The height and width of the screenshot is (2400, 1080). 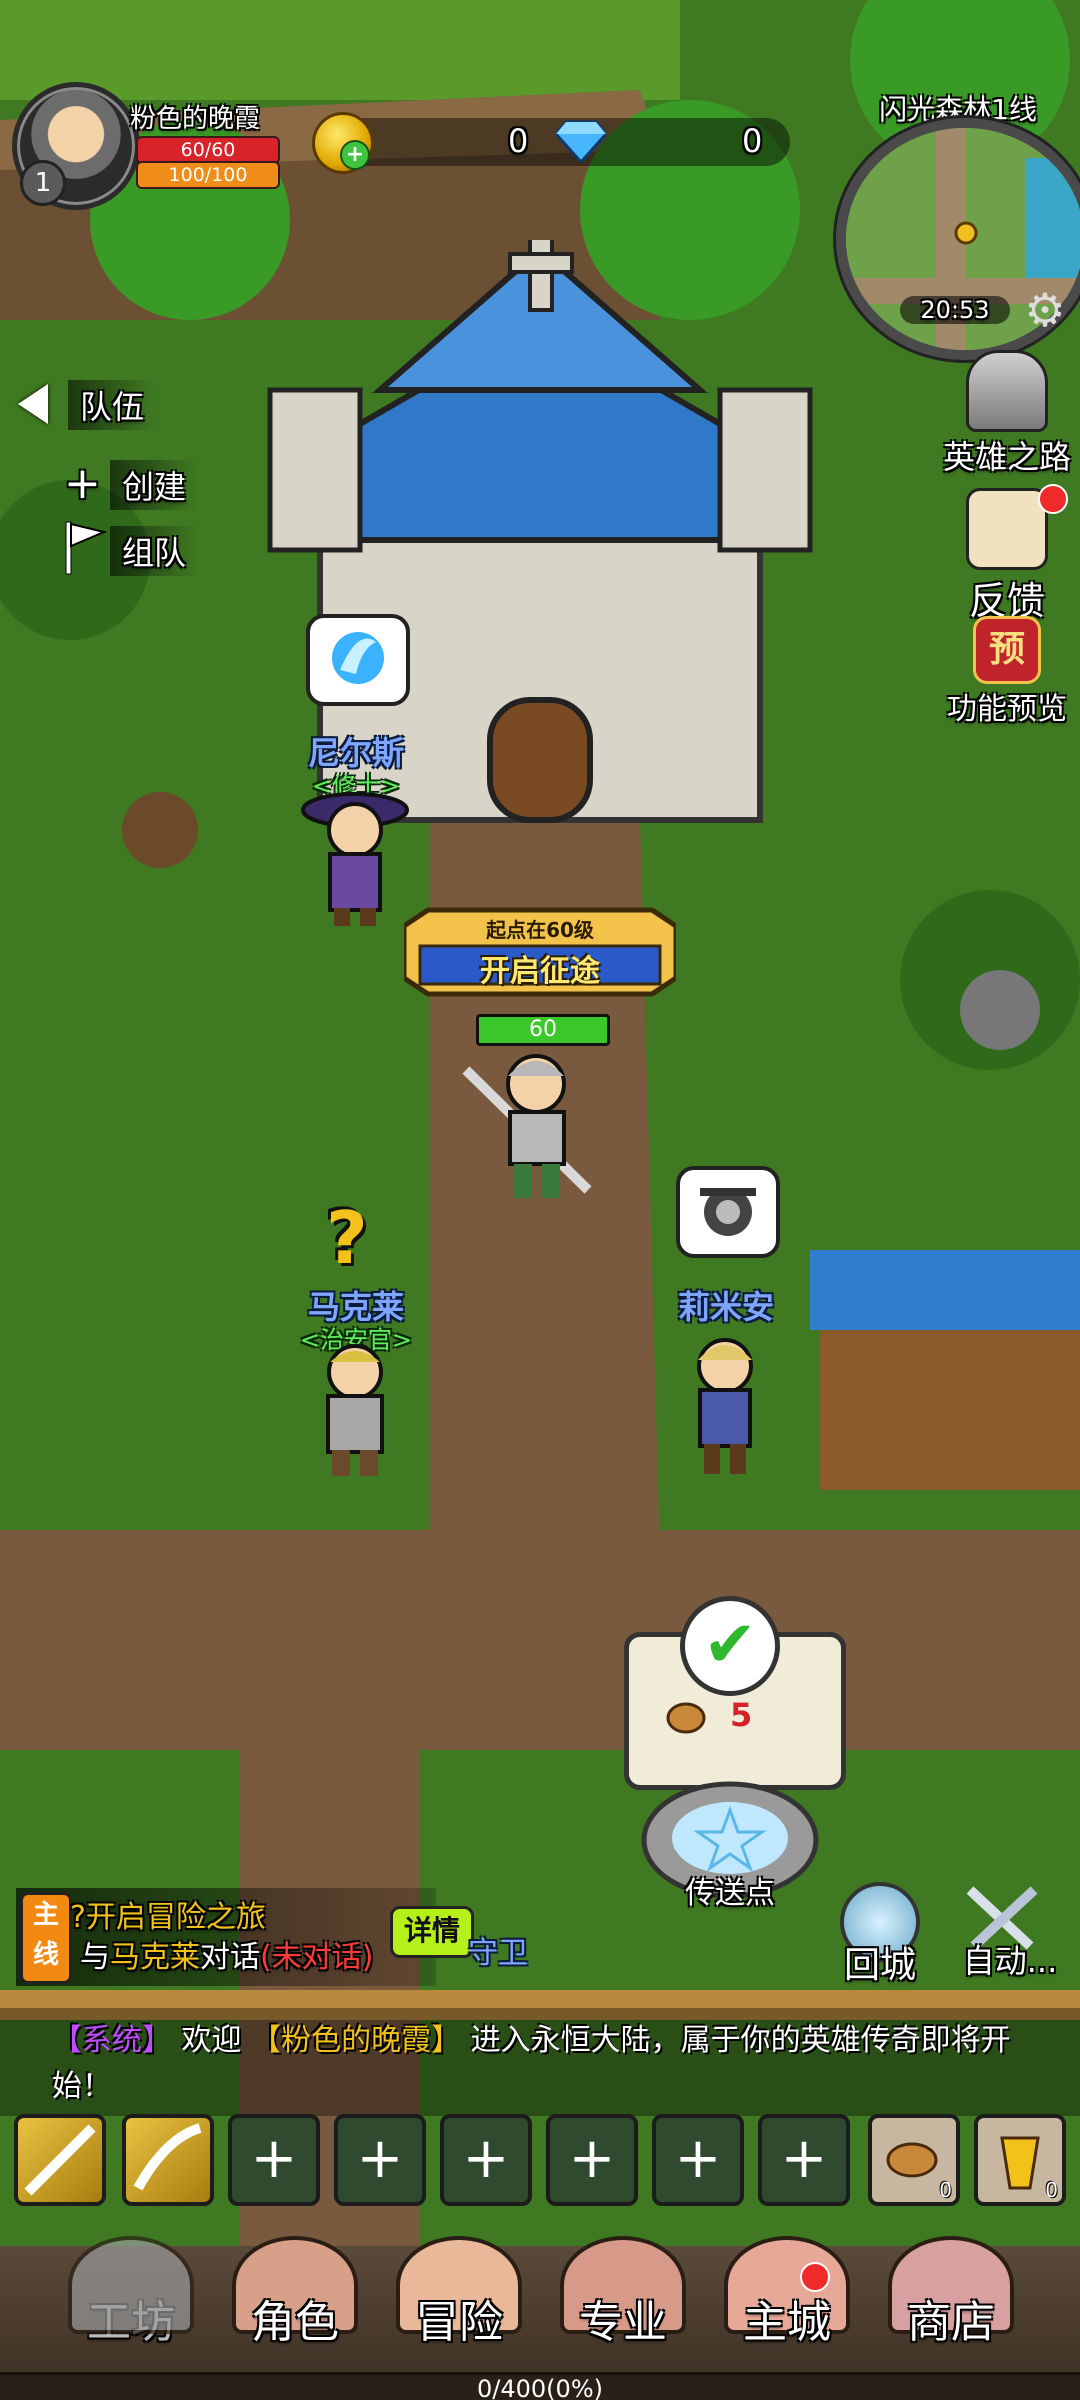 I want to click on empty-skill-slot-2: +, so click(x=380, y=2160).